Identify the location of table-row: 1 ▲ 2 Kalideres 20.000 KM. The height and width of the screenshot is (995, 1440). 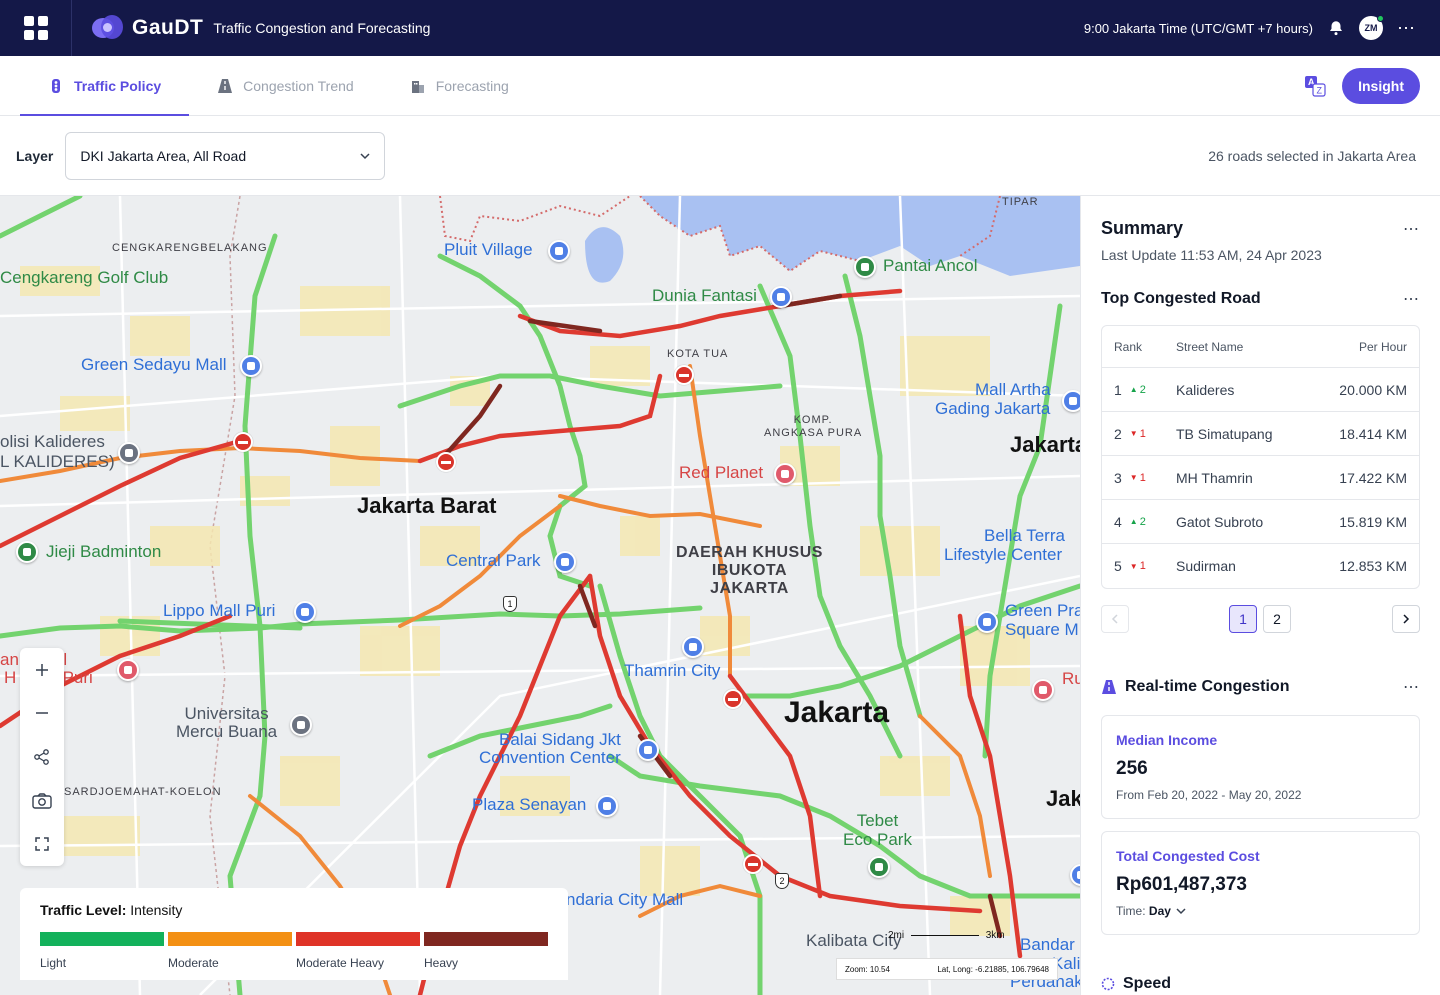
(1260, 390).